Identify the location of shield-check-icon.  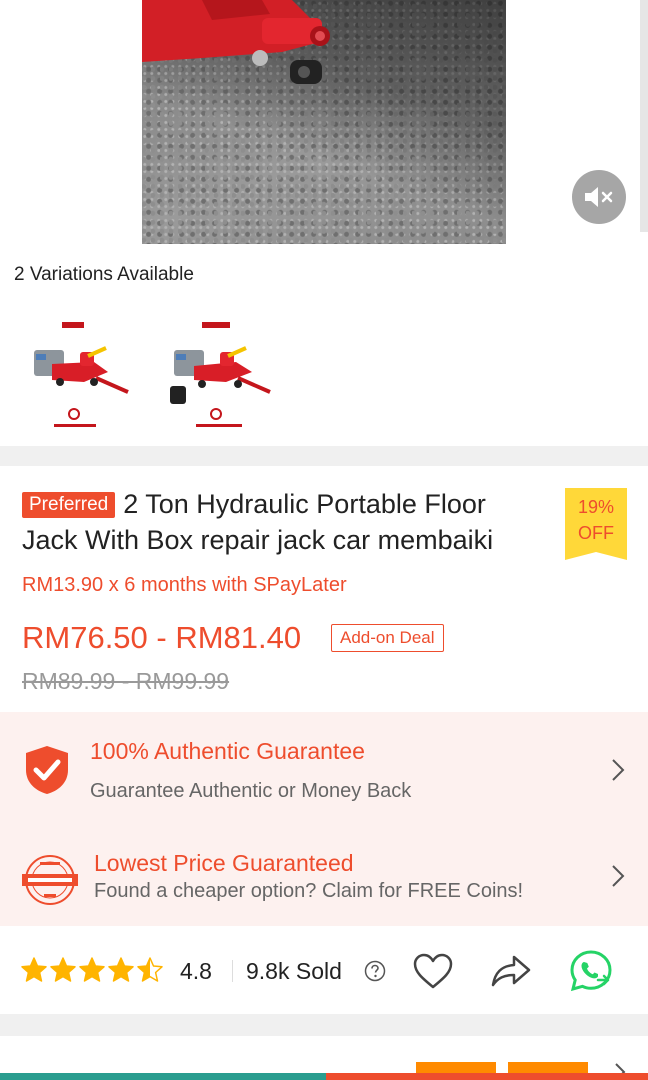
(47, 770).